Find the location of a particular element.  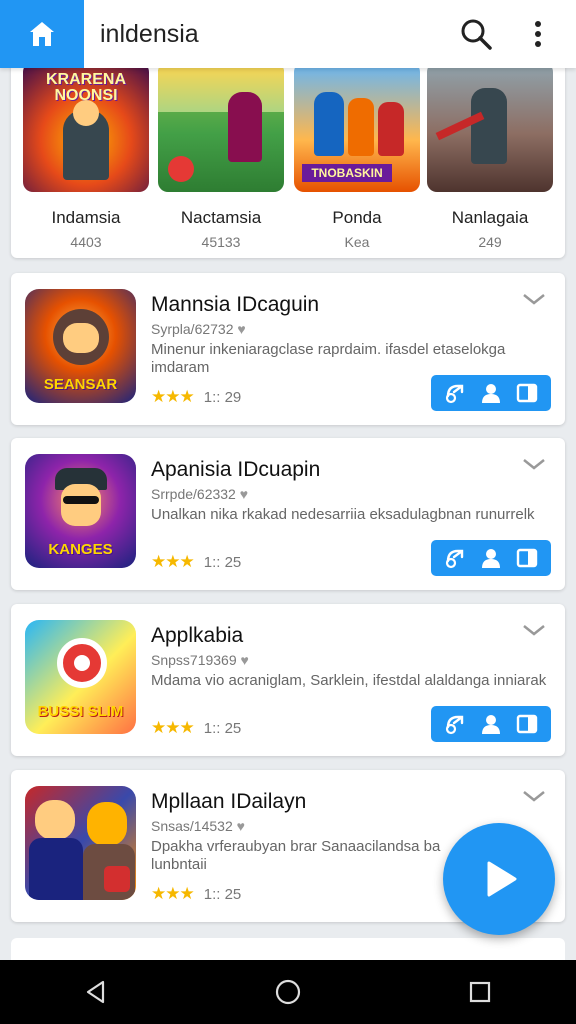

app-icon-text: SEANSAR is located at coordinates (80, 384).